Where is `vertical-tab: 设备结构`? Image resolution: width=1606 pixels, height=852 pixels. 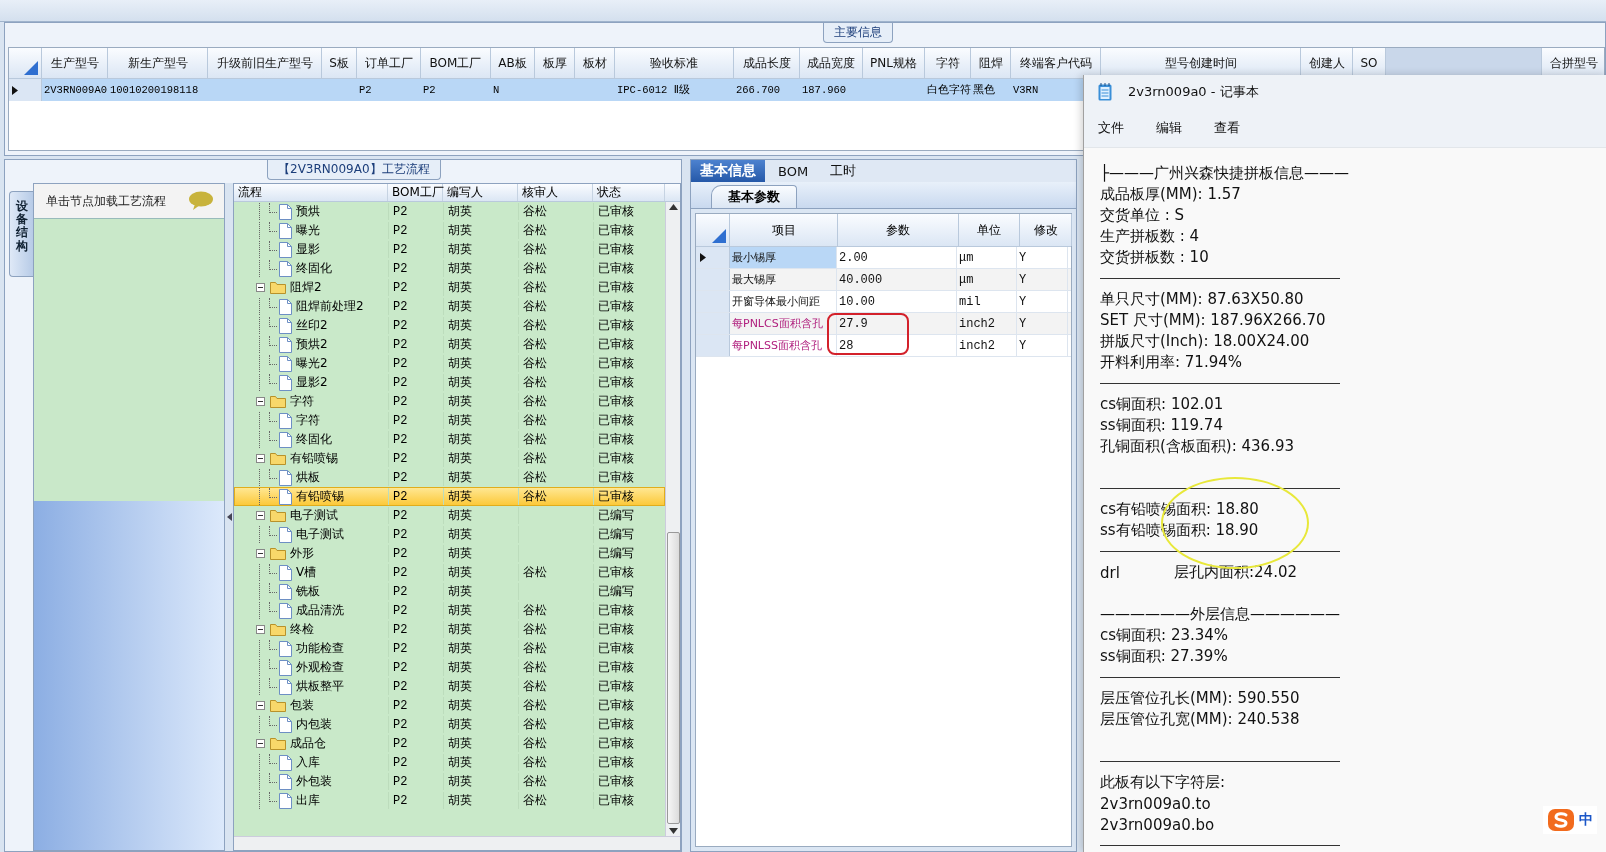
vertical-tab: 设备结构 is located at coordinates (21, 234).